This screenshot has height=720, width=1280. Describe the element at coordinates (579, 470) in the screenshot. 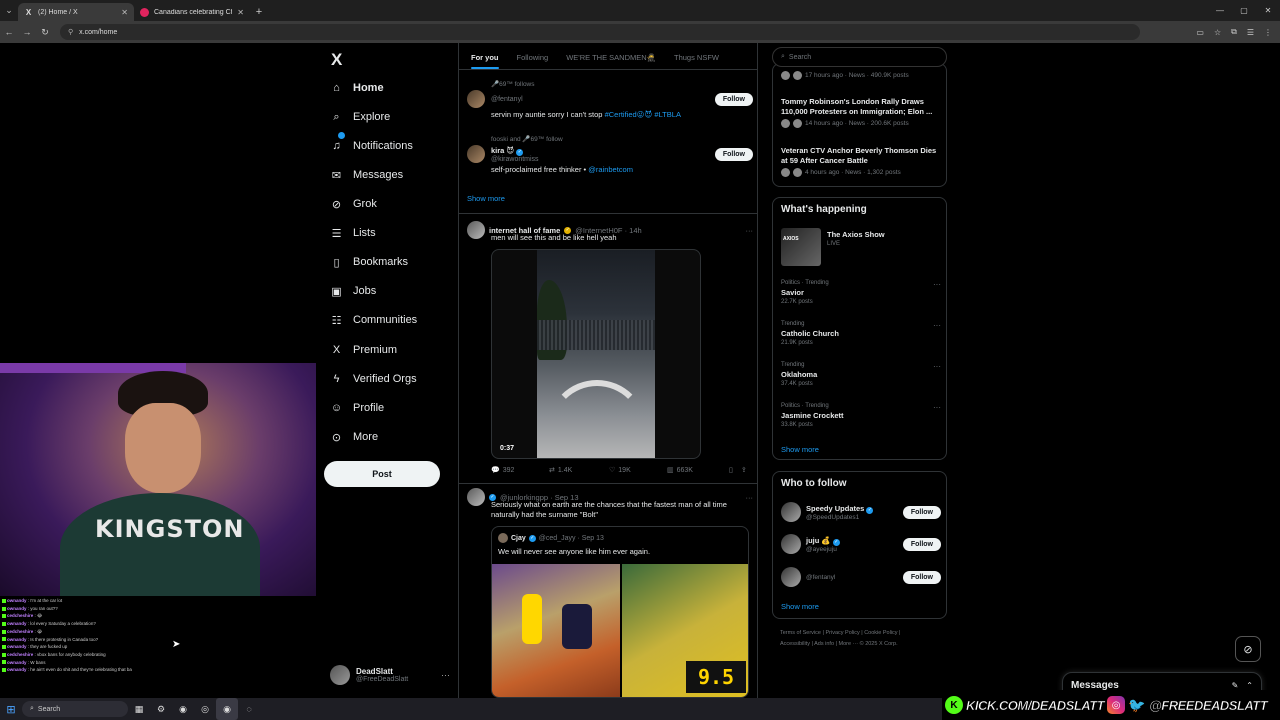

I see `repost-button: ⇄ 1.4K` at that location.